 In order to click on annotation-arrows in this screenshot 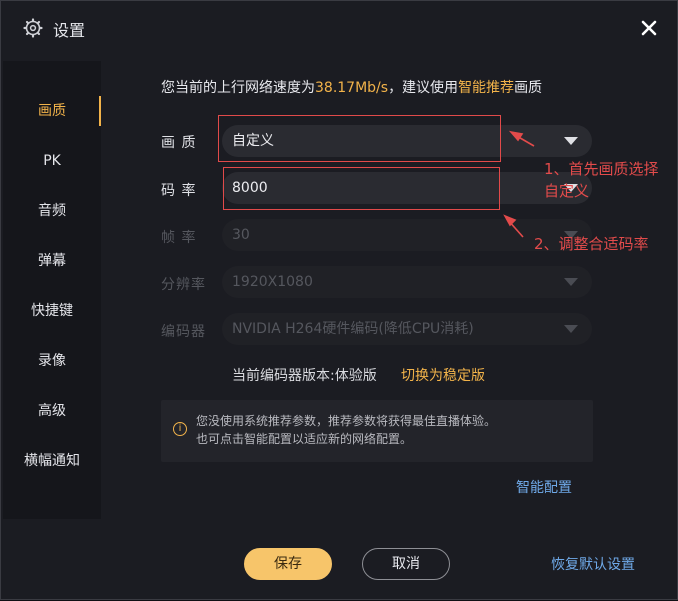, I will do `click(519, 184)`.